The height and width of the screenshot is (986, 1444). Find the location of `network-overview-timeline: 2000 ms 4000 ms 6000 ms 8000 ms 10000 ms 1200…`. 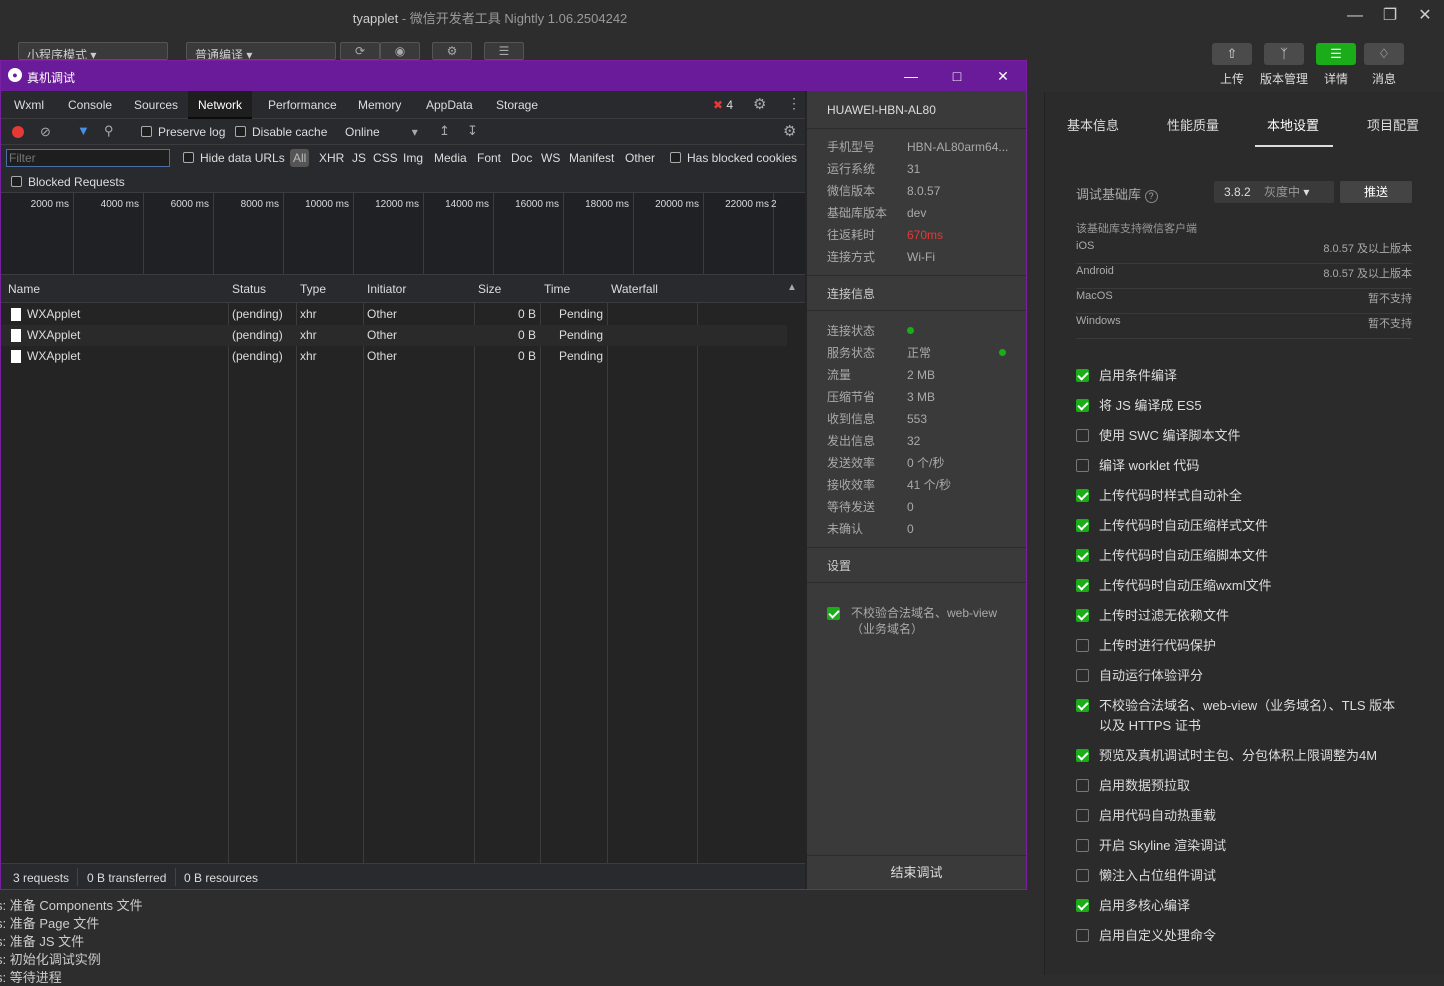

network-overview-timeline: 2000 ms 4000 ms 6000 ms 8000 ms 10000 ms 1200… is located at coordinates (403, 234).